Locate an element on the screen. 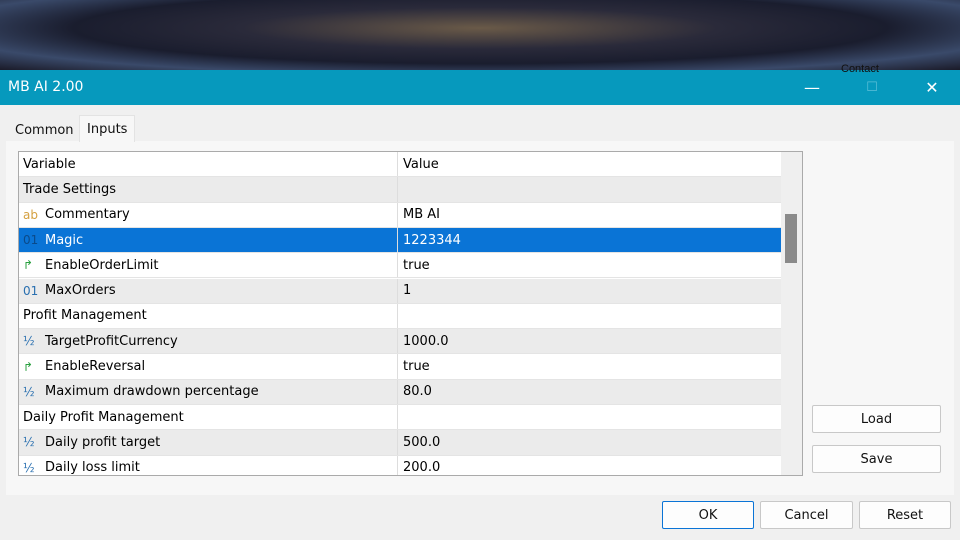 The image size is (960, 540). table-row: ↱ EnableReversal true is located at coordinates (400, 367).